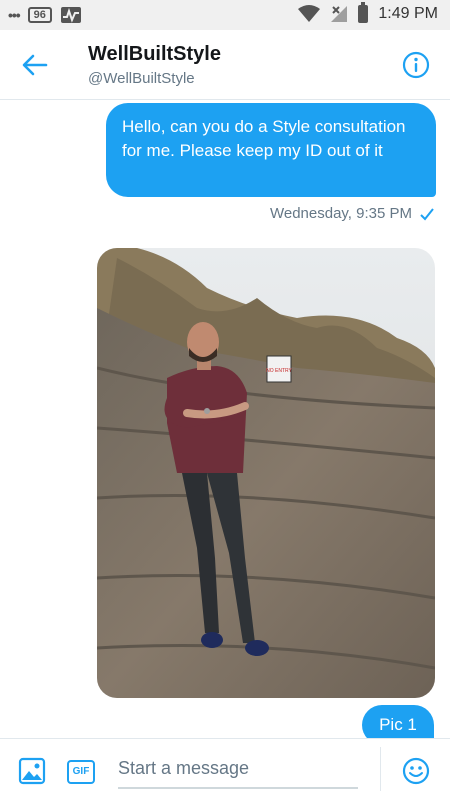 The height and width of the screenshot is (800, 450). I want to click on status-bar-right: 1:49 PM, so click(368, 12).